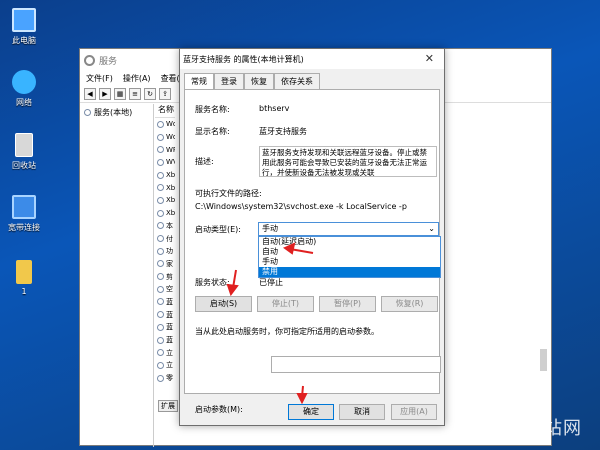 The height and width of the screenshot is (450, 600). What do you see at coordinates (302, 399) in the screenshot?
I see `arrow-head-ok` at bounding box center [302, 399].